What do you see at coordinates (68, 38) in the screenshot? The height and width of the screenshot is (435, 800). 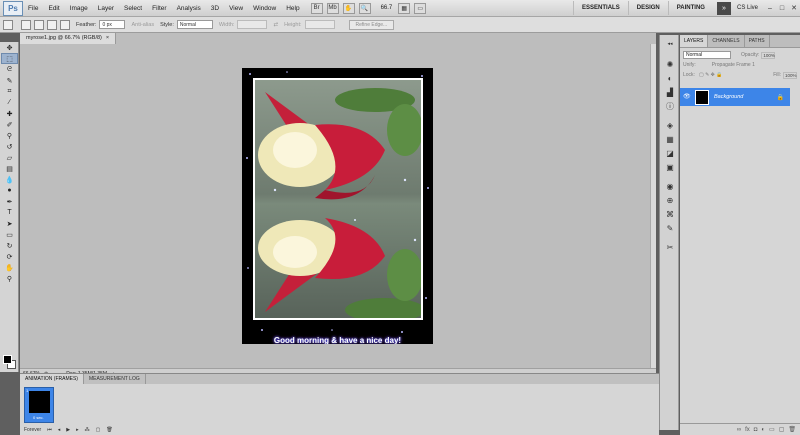 I see `document-tab: myrose1.jpg @ 66.7% (RGB/8) ×` at bounding box center [68, 38].